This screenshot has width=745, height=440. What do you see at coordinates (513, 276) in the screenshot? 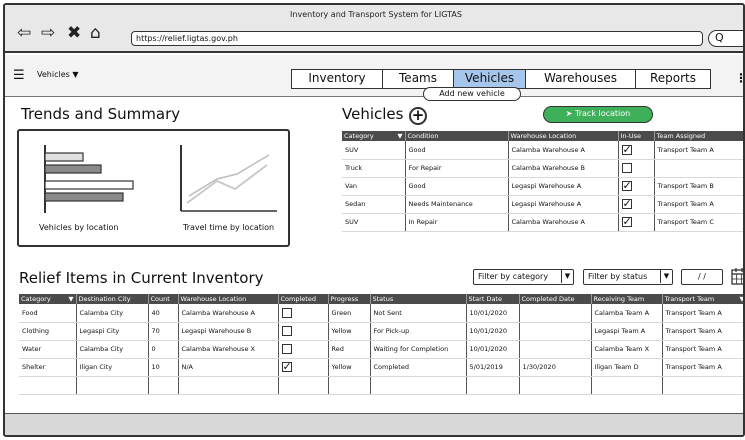
I see `filter-category-label: Filter by category` at bounding box center [513, 276].